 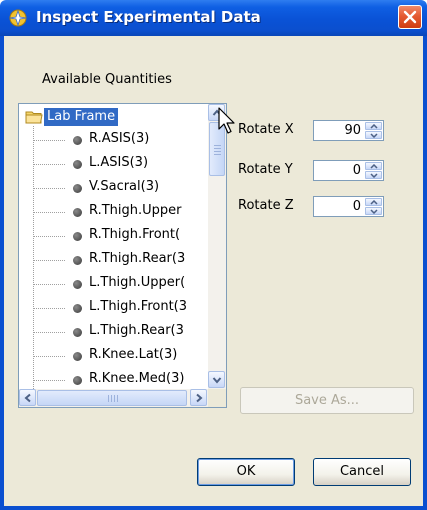 I want to click on scroll-right-button, so click(x=198, y=397).